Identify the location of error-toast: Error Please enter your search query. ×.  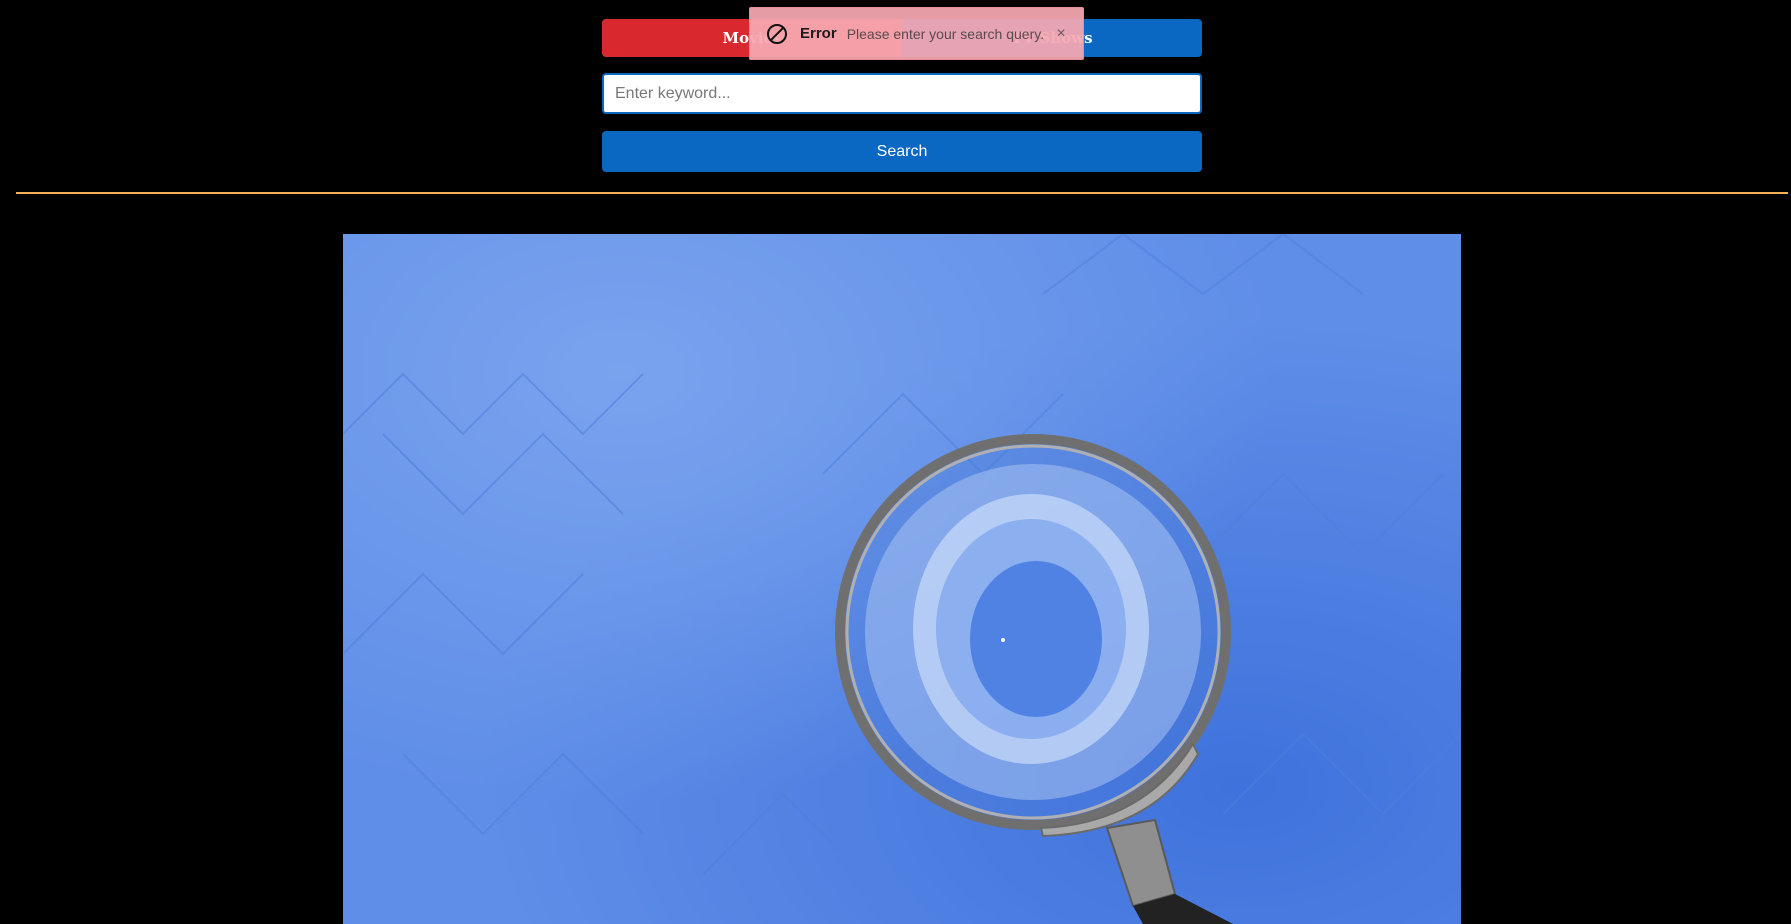
(916, 33).